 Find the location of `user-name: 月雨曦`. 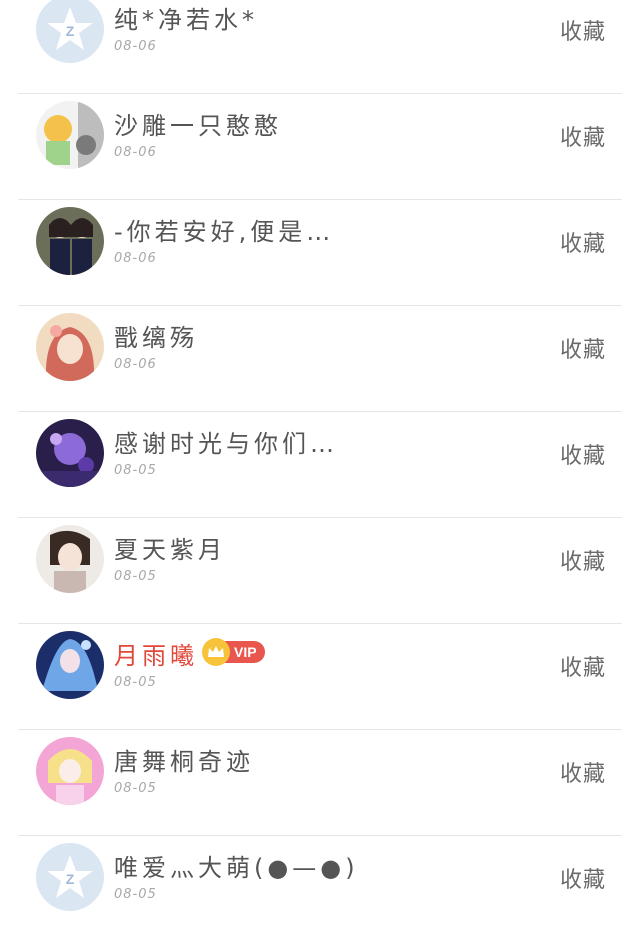

user-name: 月雨曦 is located at coordinates (156, 656).